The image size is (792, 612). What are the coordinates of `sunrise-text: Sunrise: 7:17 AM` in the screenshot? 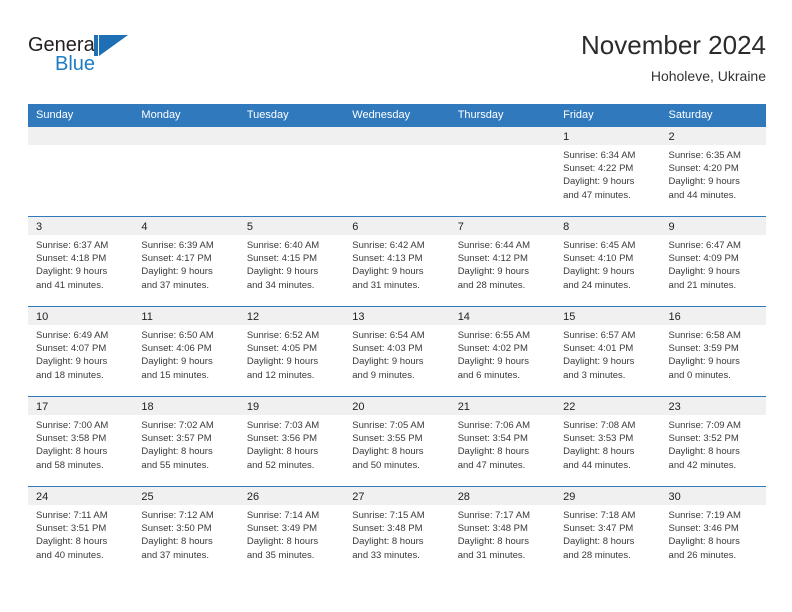 It's located at (494, 515).